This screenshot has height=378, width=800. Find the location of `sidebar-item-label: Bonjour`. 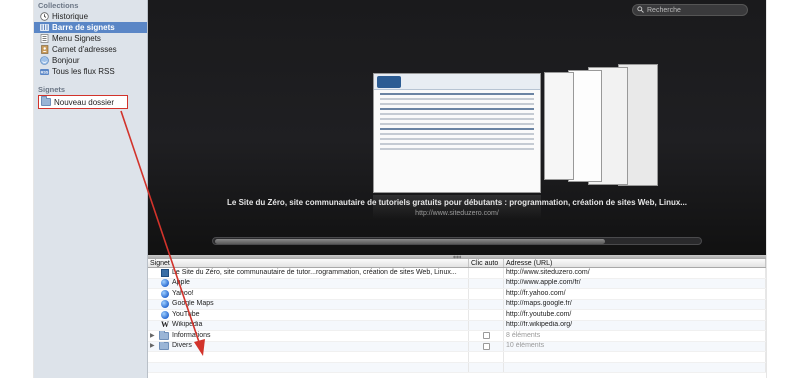

sidebar-item-label: Bonjour is located at coordinates (66, 60).